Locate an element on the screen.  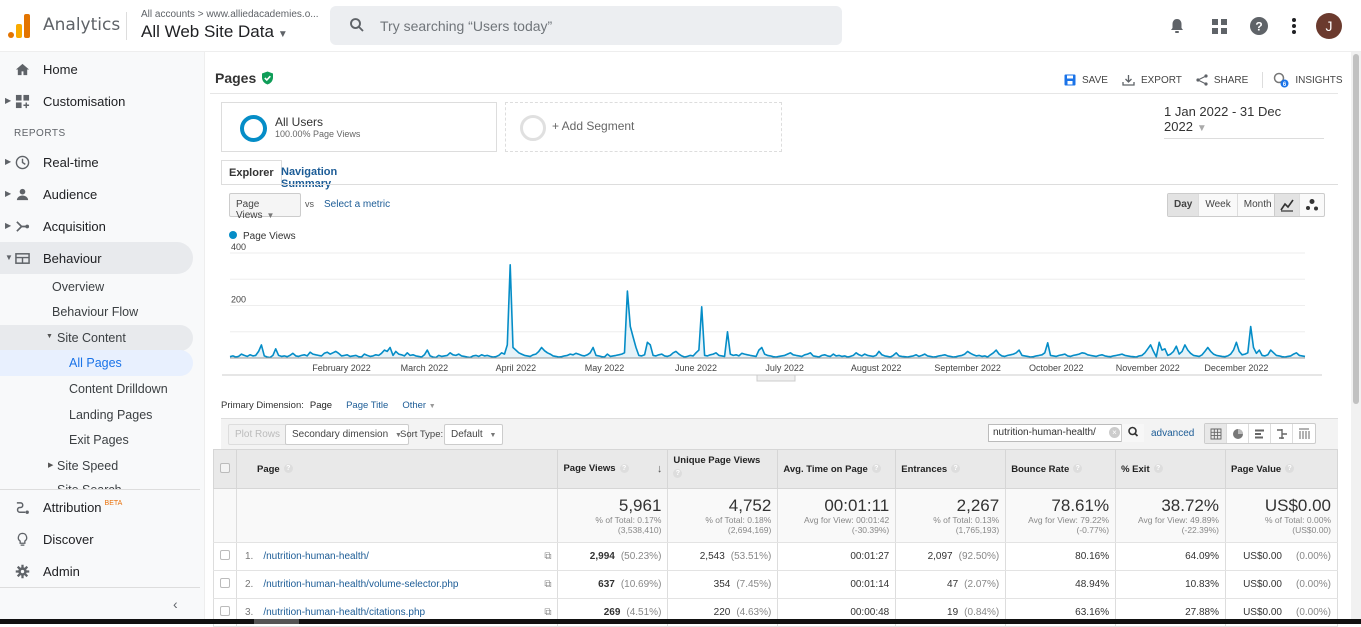
column-header-entrances: Entrances? is located at coordinates (951, 469).